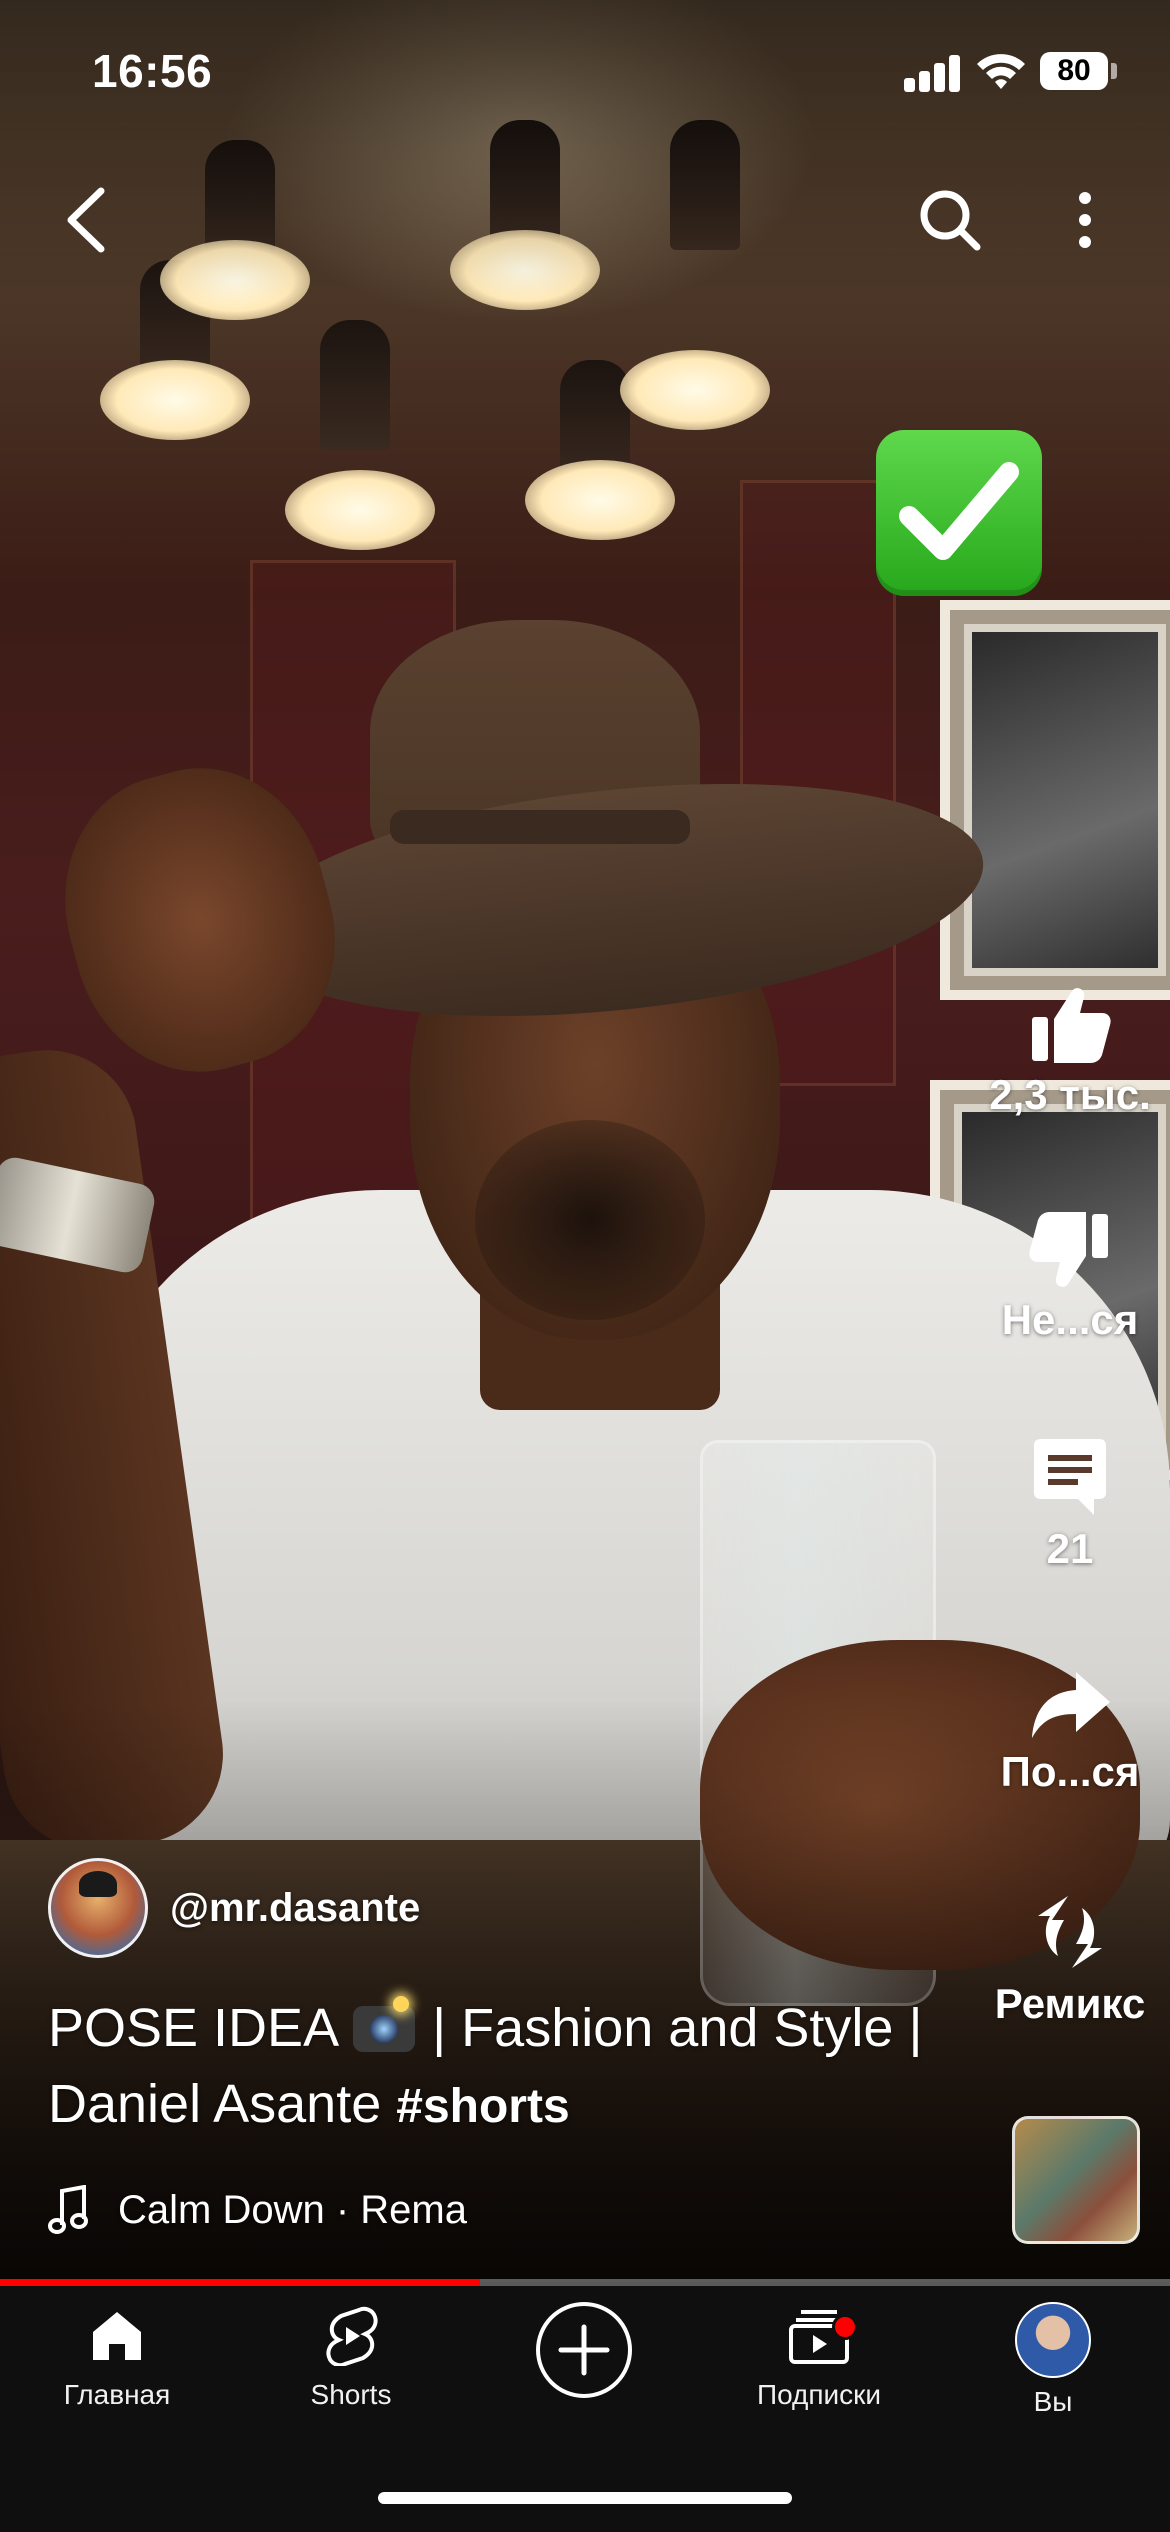 Image resolution: width=1170 pixels, height=2532 pixels. I want to click on nav-shorts-label: Shorts, so click(351, 2394).